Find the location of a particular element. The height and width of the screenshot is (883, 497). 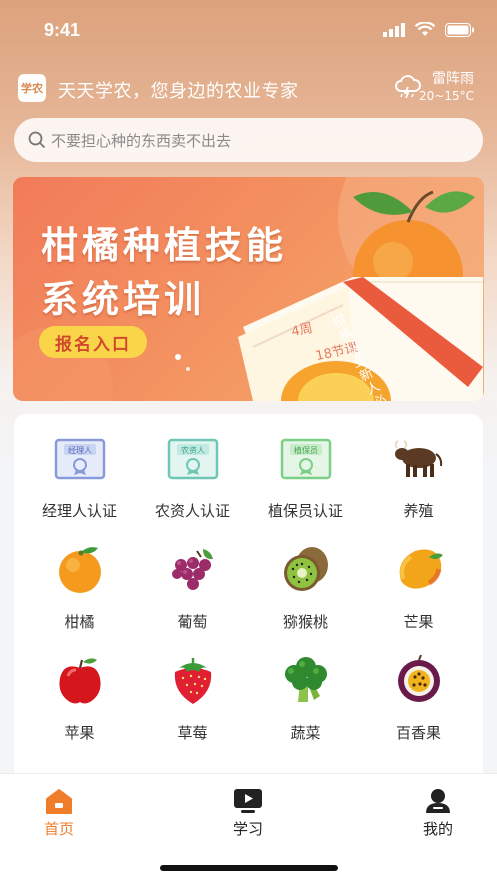

category-strawberry: 草莓 is located at coordinates (192, 704).